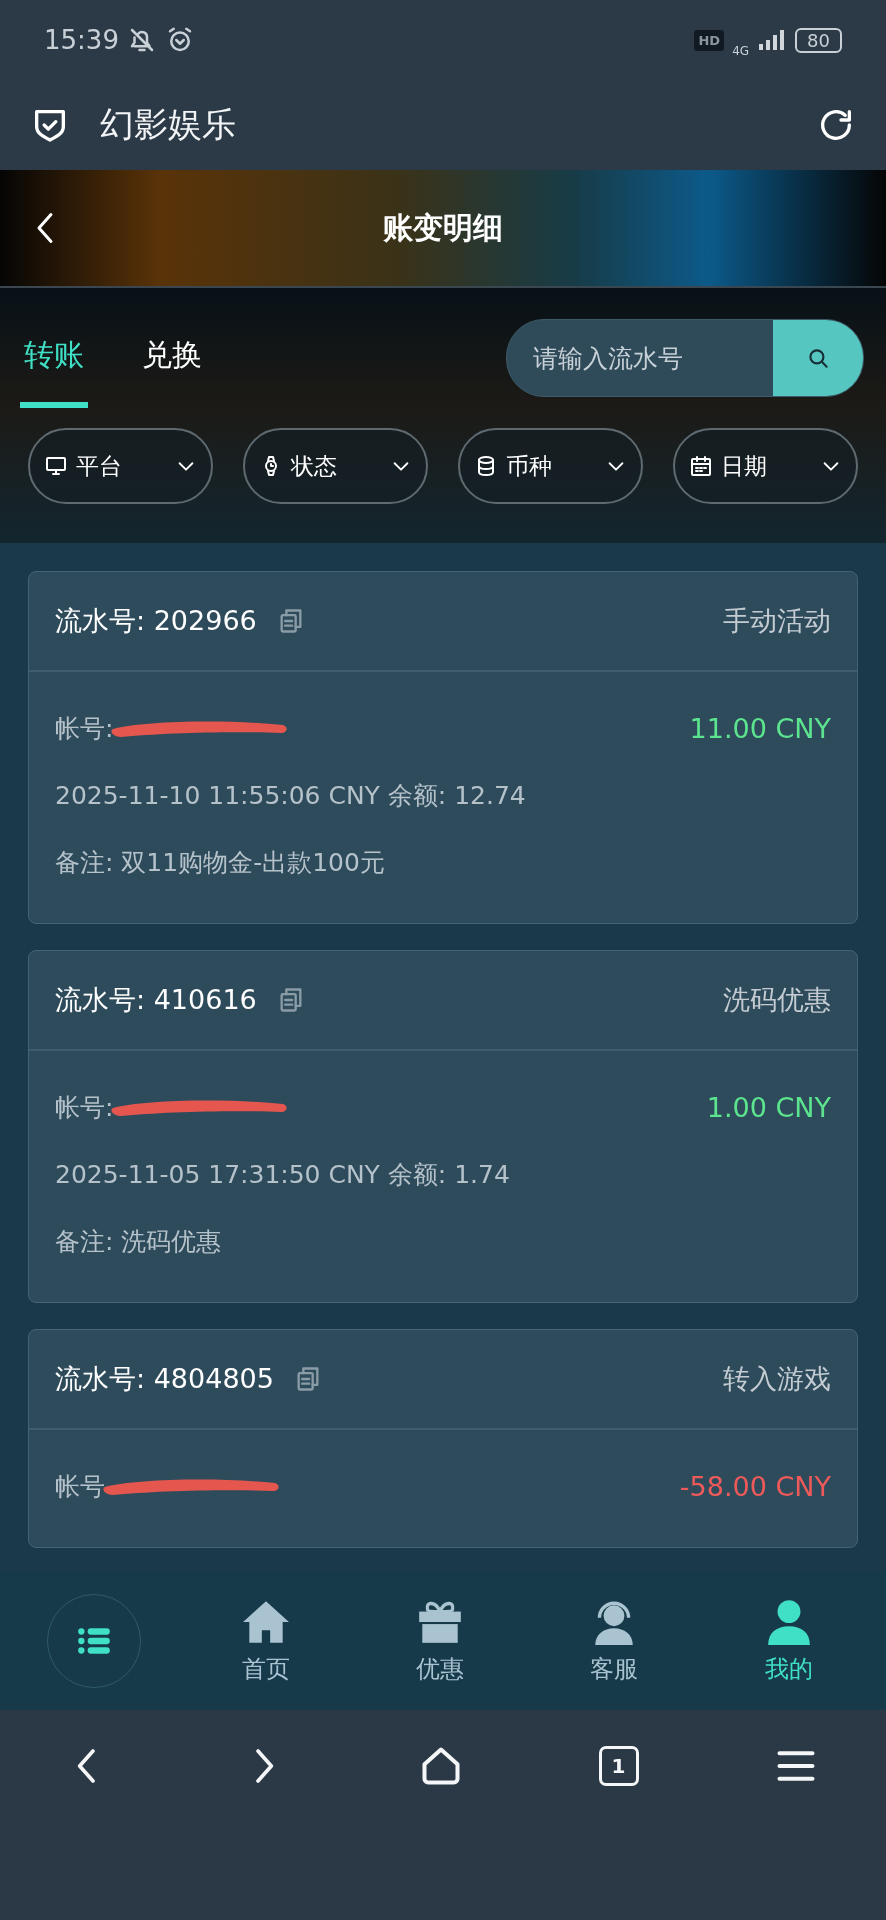 Image resolution: width=886 pixels, height=1920 pixels. Describe the element at coordinates (550, 466) in the screenshot. I see `filter-dropdown: 币种` at that location.